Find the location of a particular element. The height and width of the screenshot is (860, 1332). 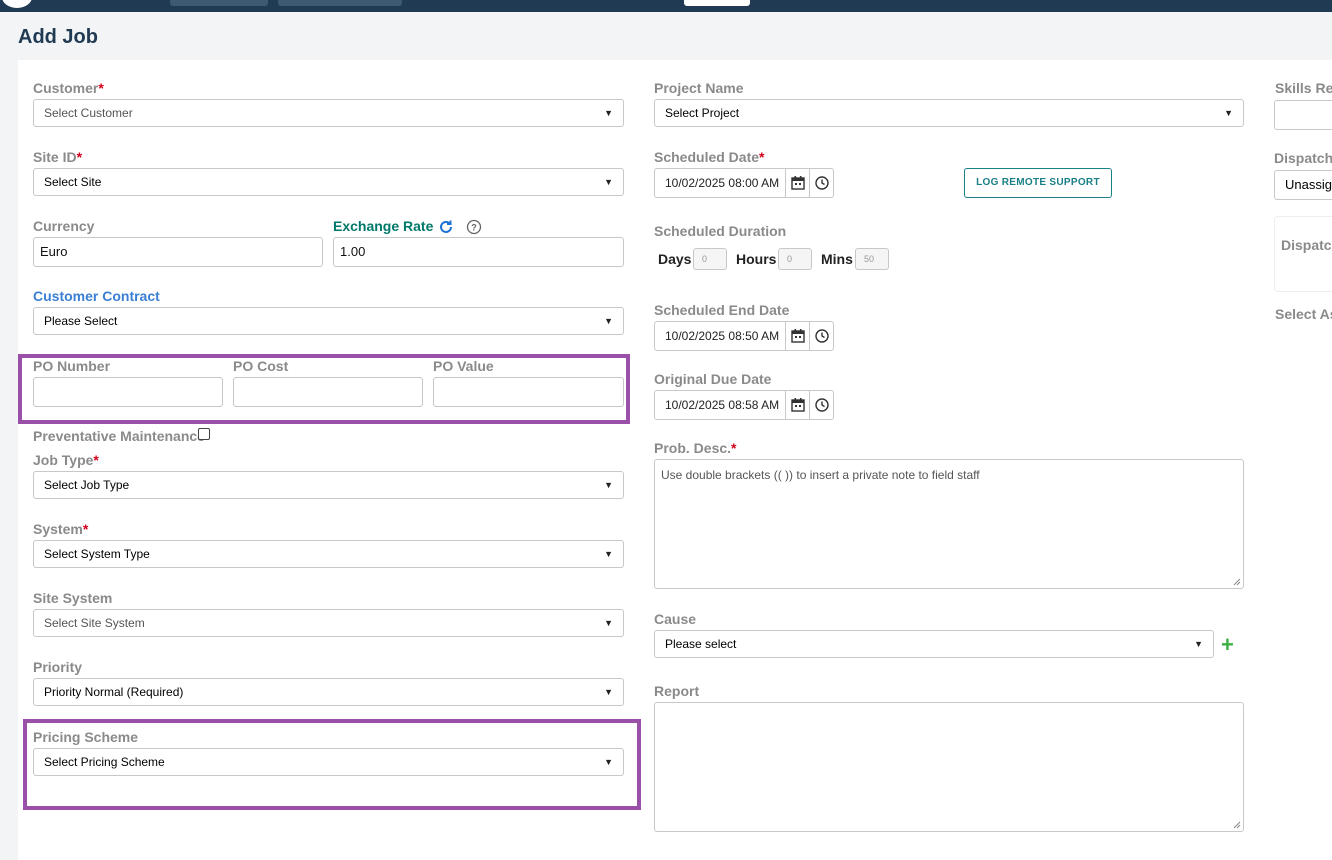

po-cost-label: PO Cost is located at coordinates (261, 366).